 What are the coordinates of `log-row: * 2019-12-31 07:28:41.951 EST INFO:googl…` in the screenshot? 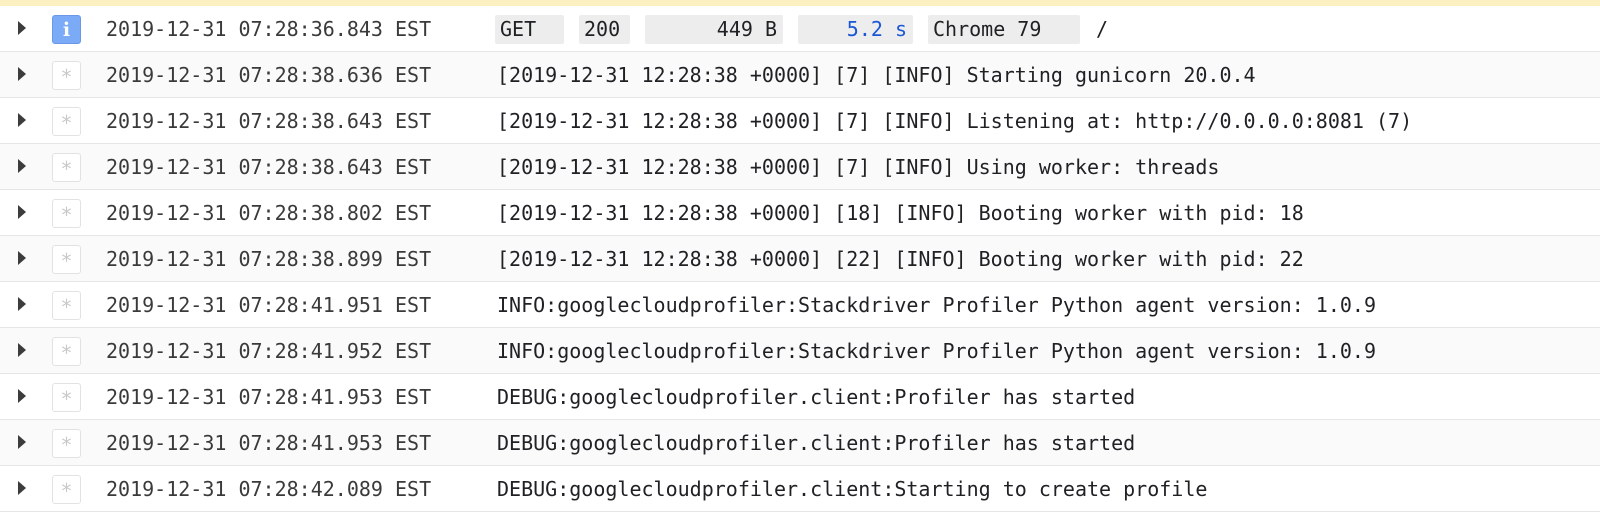 It's located at (800, 305).